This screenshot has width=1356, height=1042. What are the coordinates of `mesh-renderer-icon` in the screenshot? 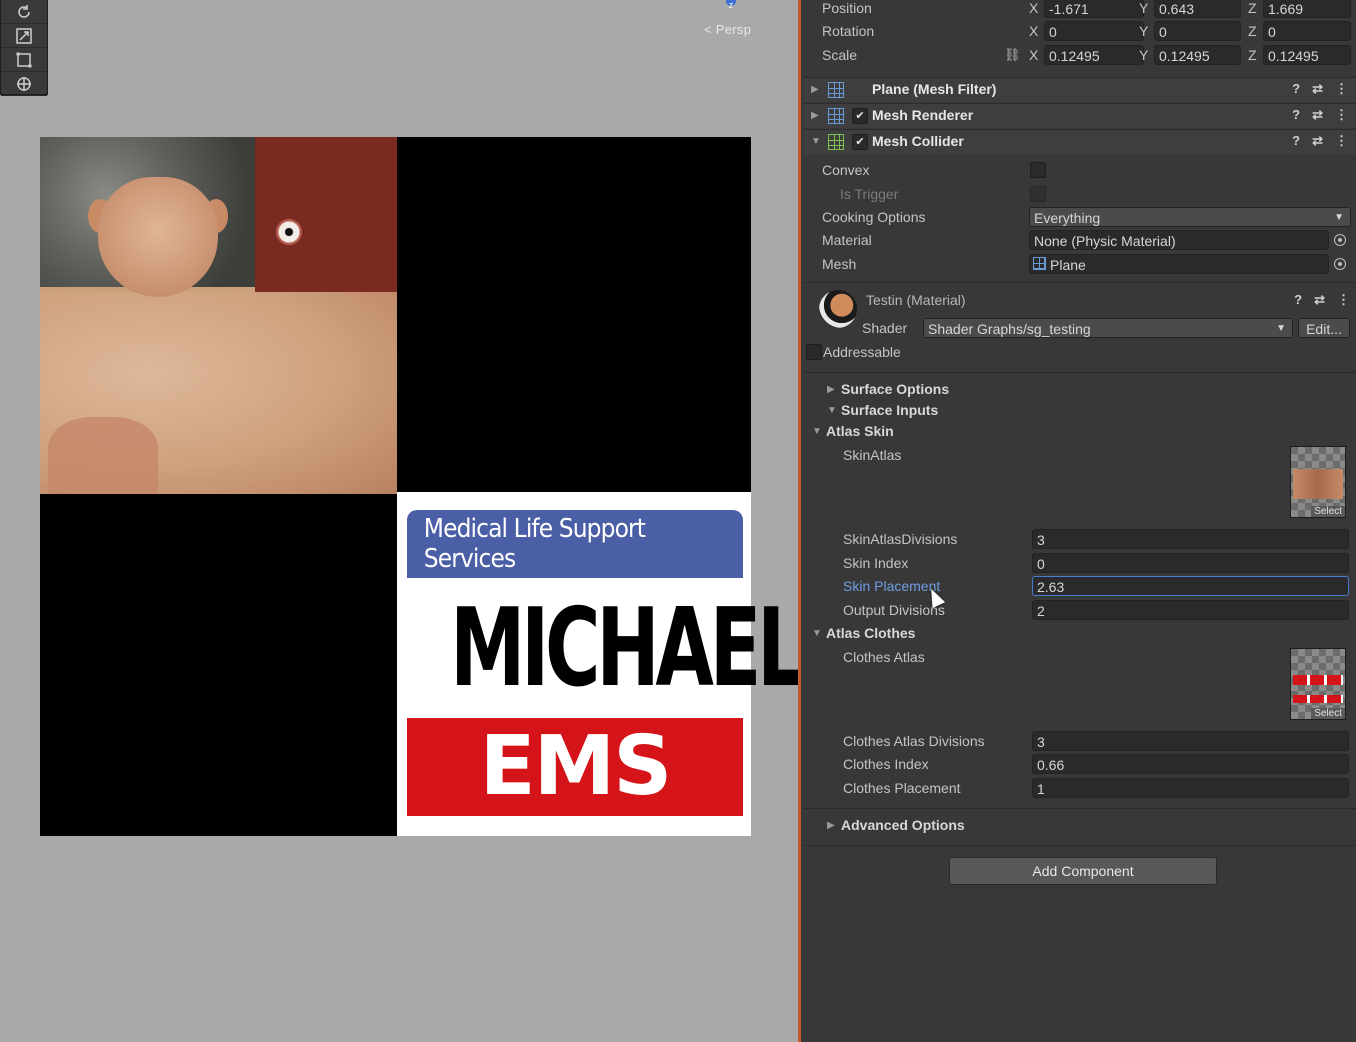 It's located at (836, 116).